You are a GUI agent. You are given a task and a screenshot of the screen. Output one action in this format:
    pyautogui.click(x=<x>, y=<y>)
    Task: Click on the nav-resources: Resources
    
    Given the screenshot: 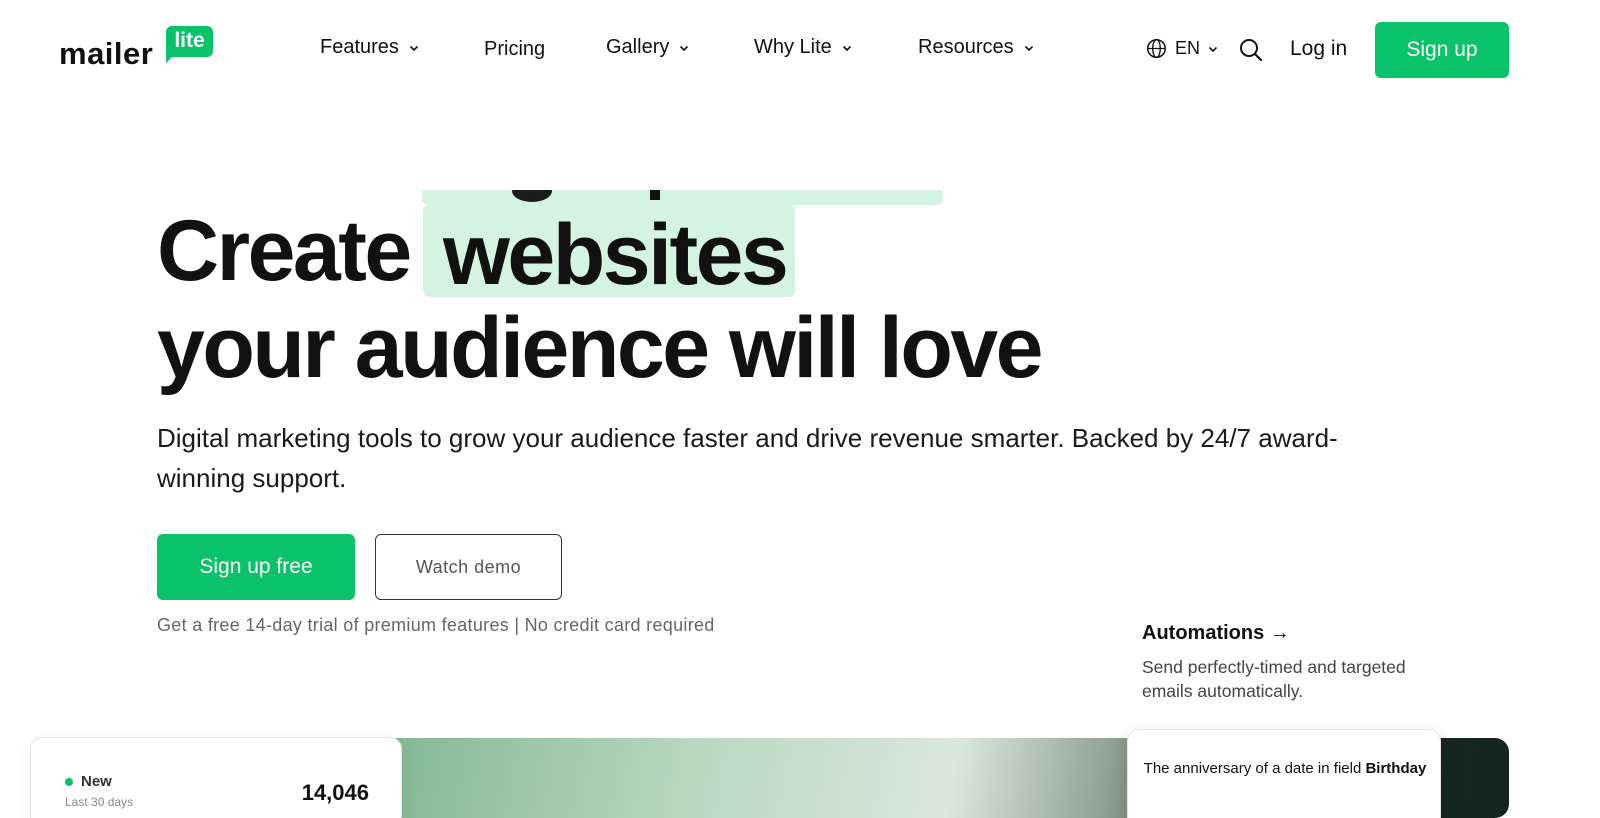 What is the action you would take?
    pyautogui.click(x=976, y=47)
    